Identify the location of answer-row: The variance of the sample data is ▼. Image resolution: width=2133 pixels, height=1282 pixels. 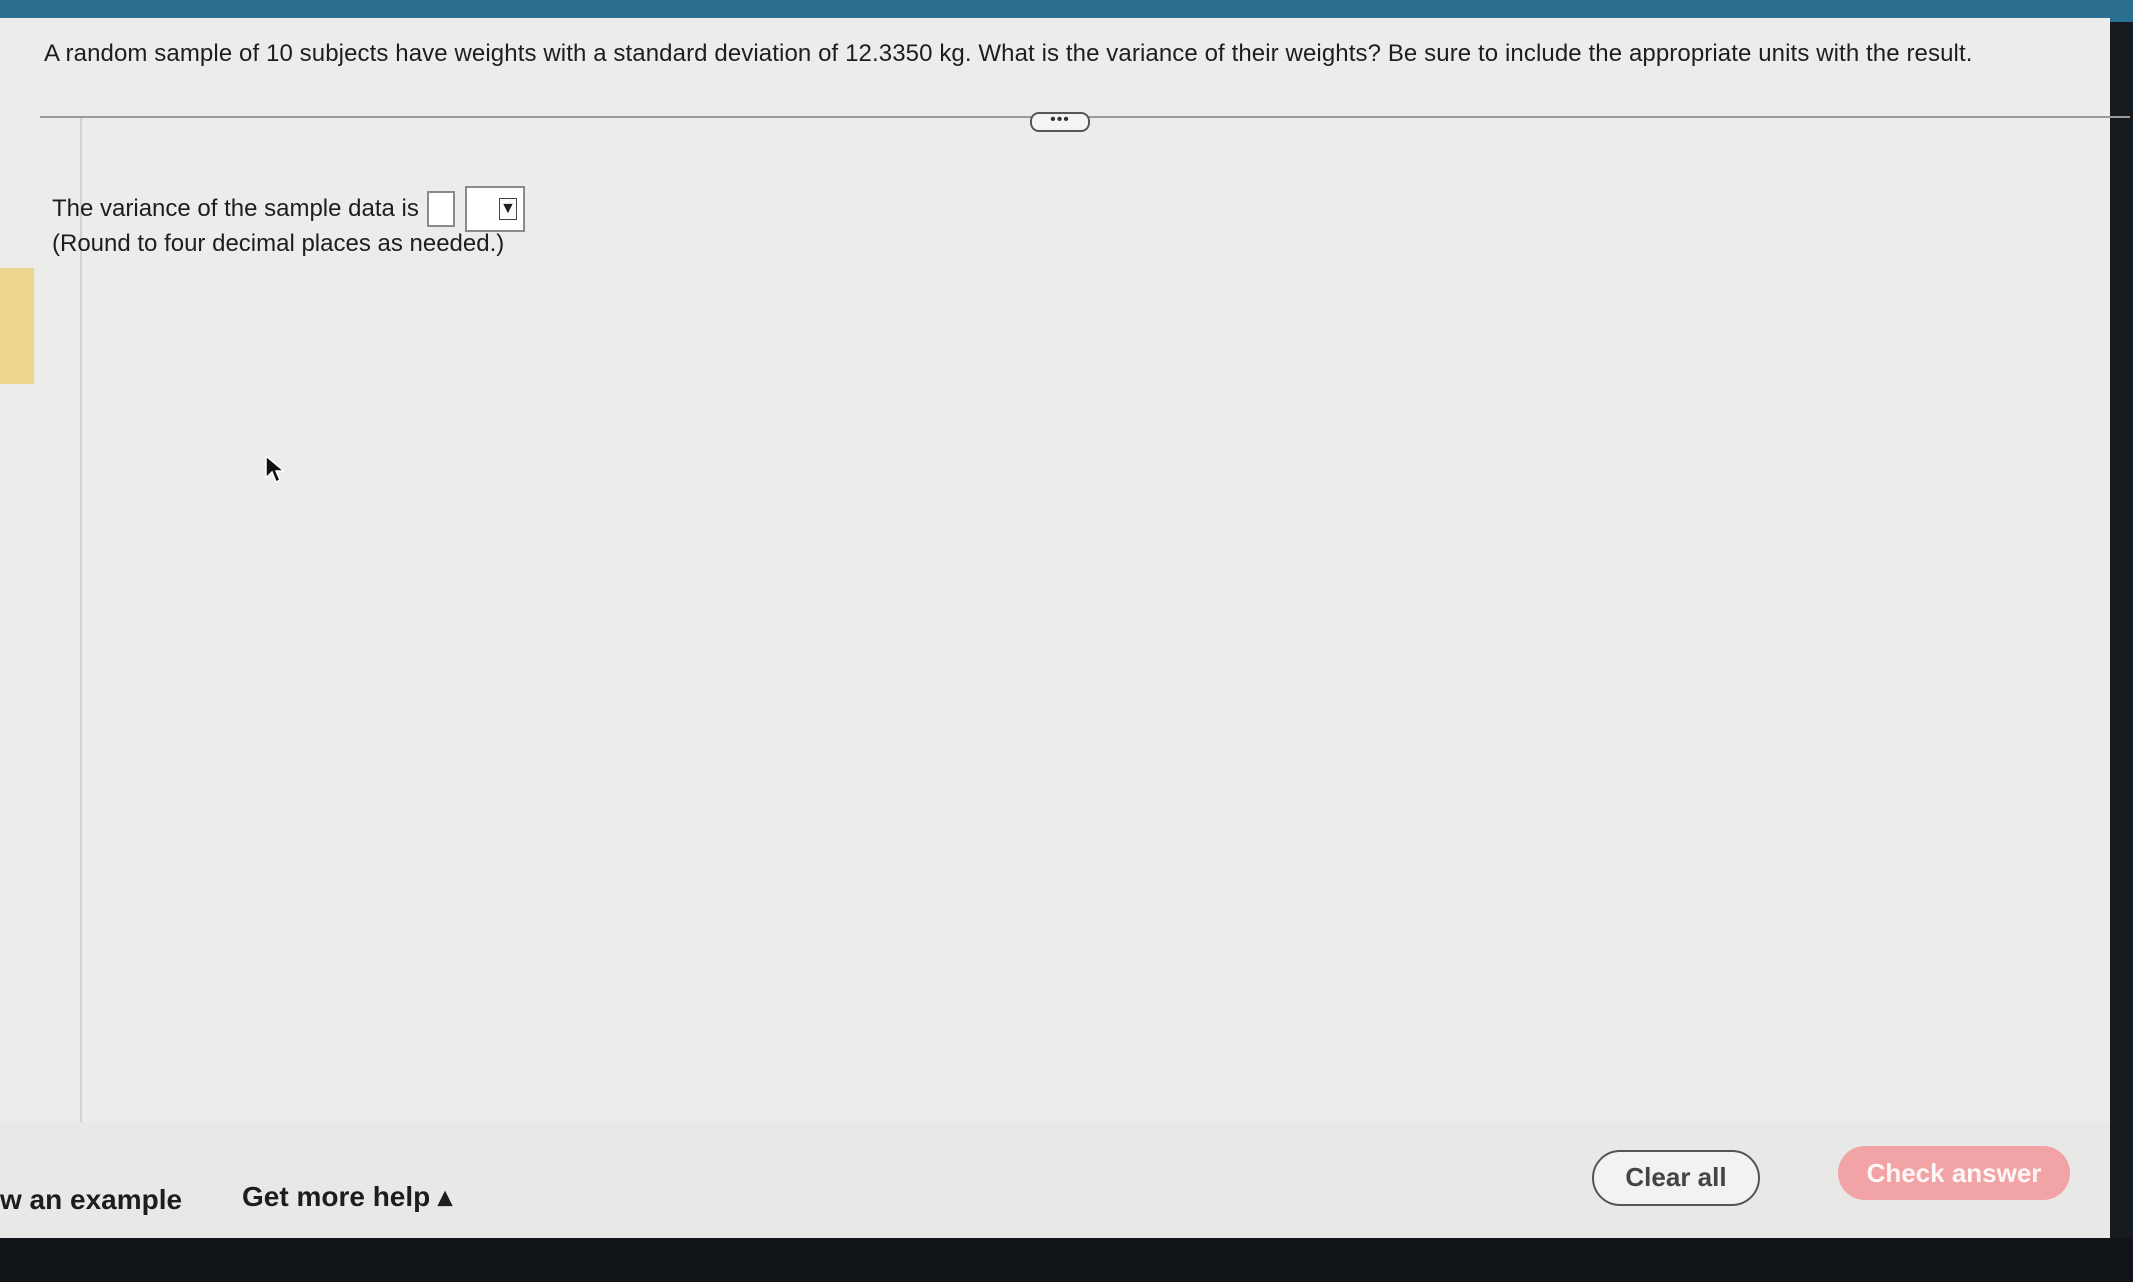
(288, 209).